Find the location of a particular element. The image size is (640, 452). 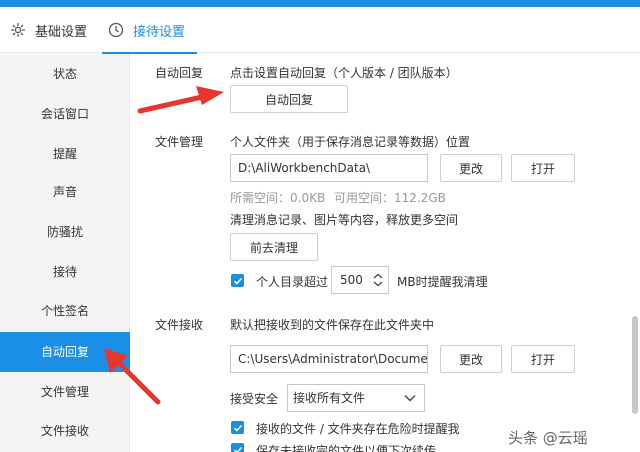

sidebar-item-file-receive: 文件接收 is located at coordinates (65, 431).